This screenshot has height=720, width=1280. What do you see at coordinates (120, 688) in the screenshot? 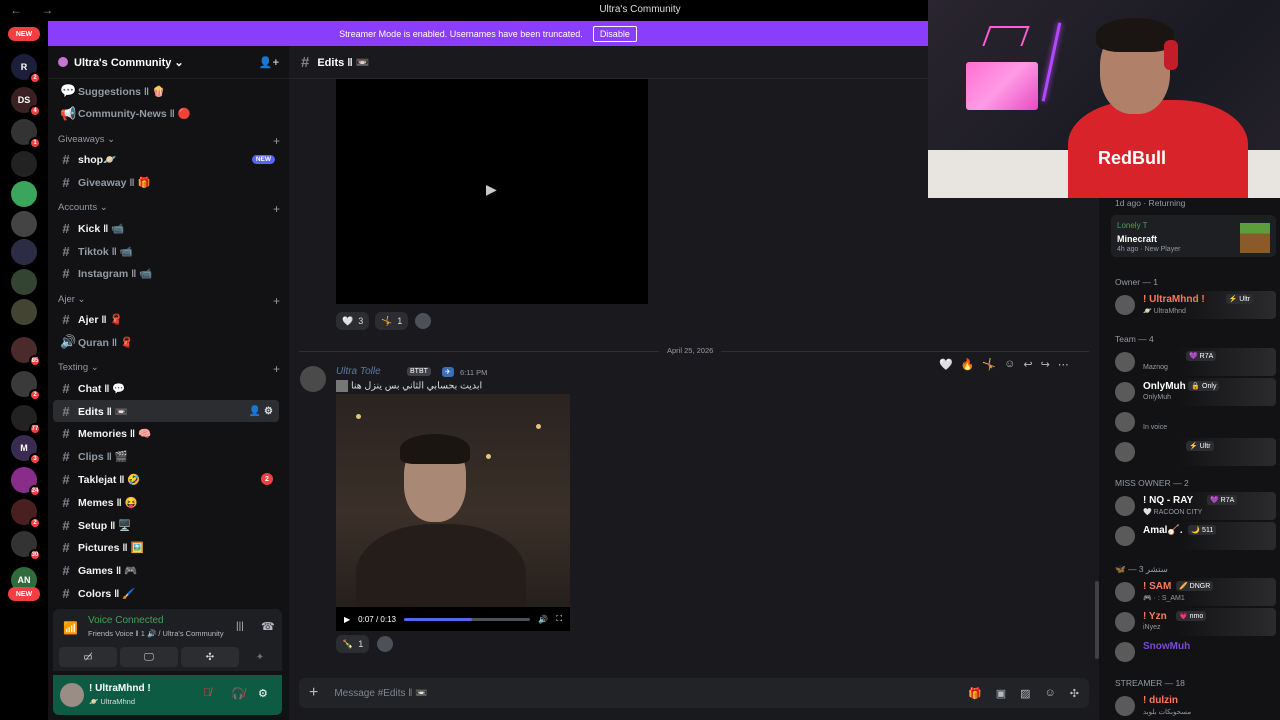
I see `user-name: ! UltraMhnd !` at bounding box center [120, 688].